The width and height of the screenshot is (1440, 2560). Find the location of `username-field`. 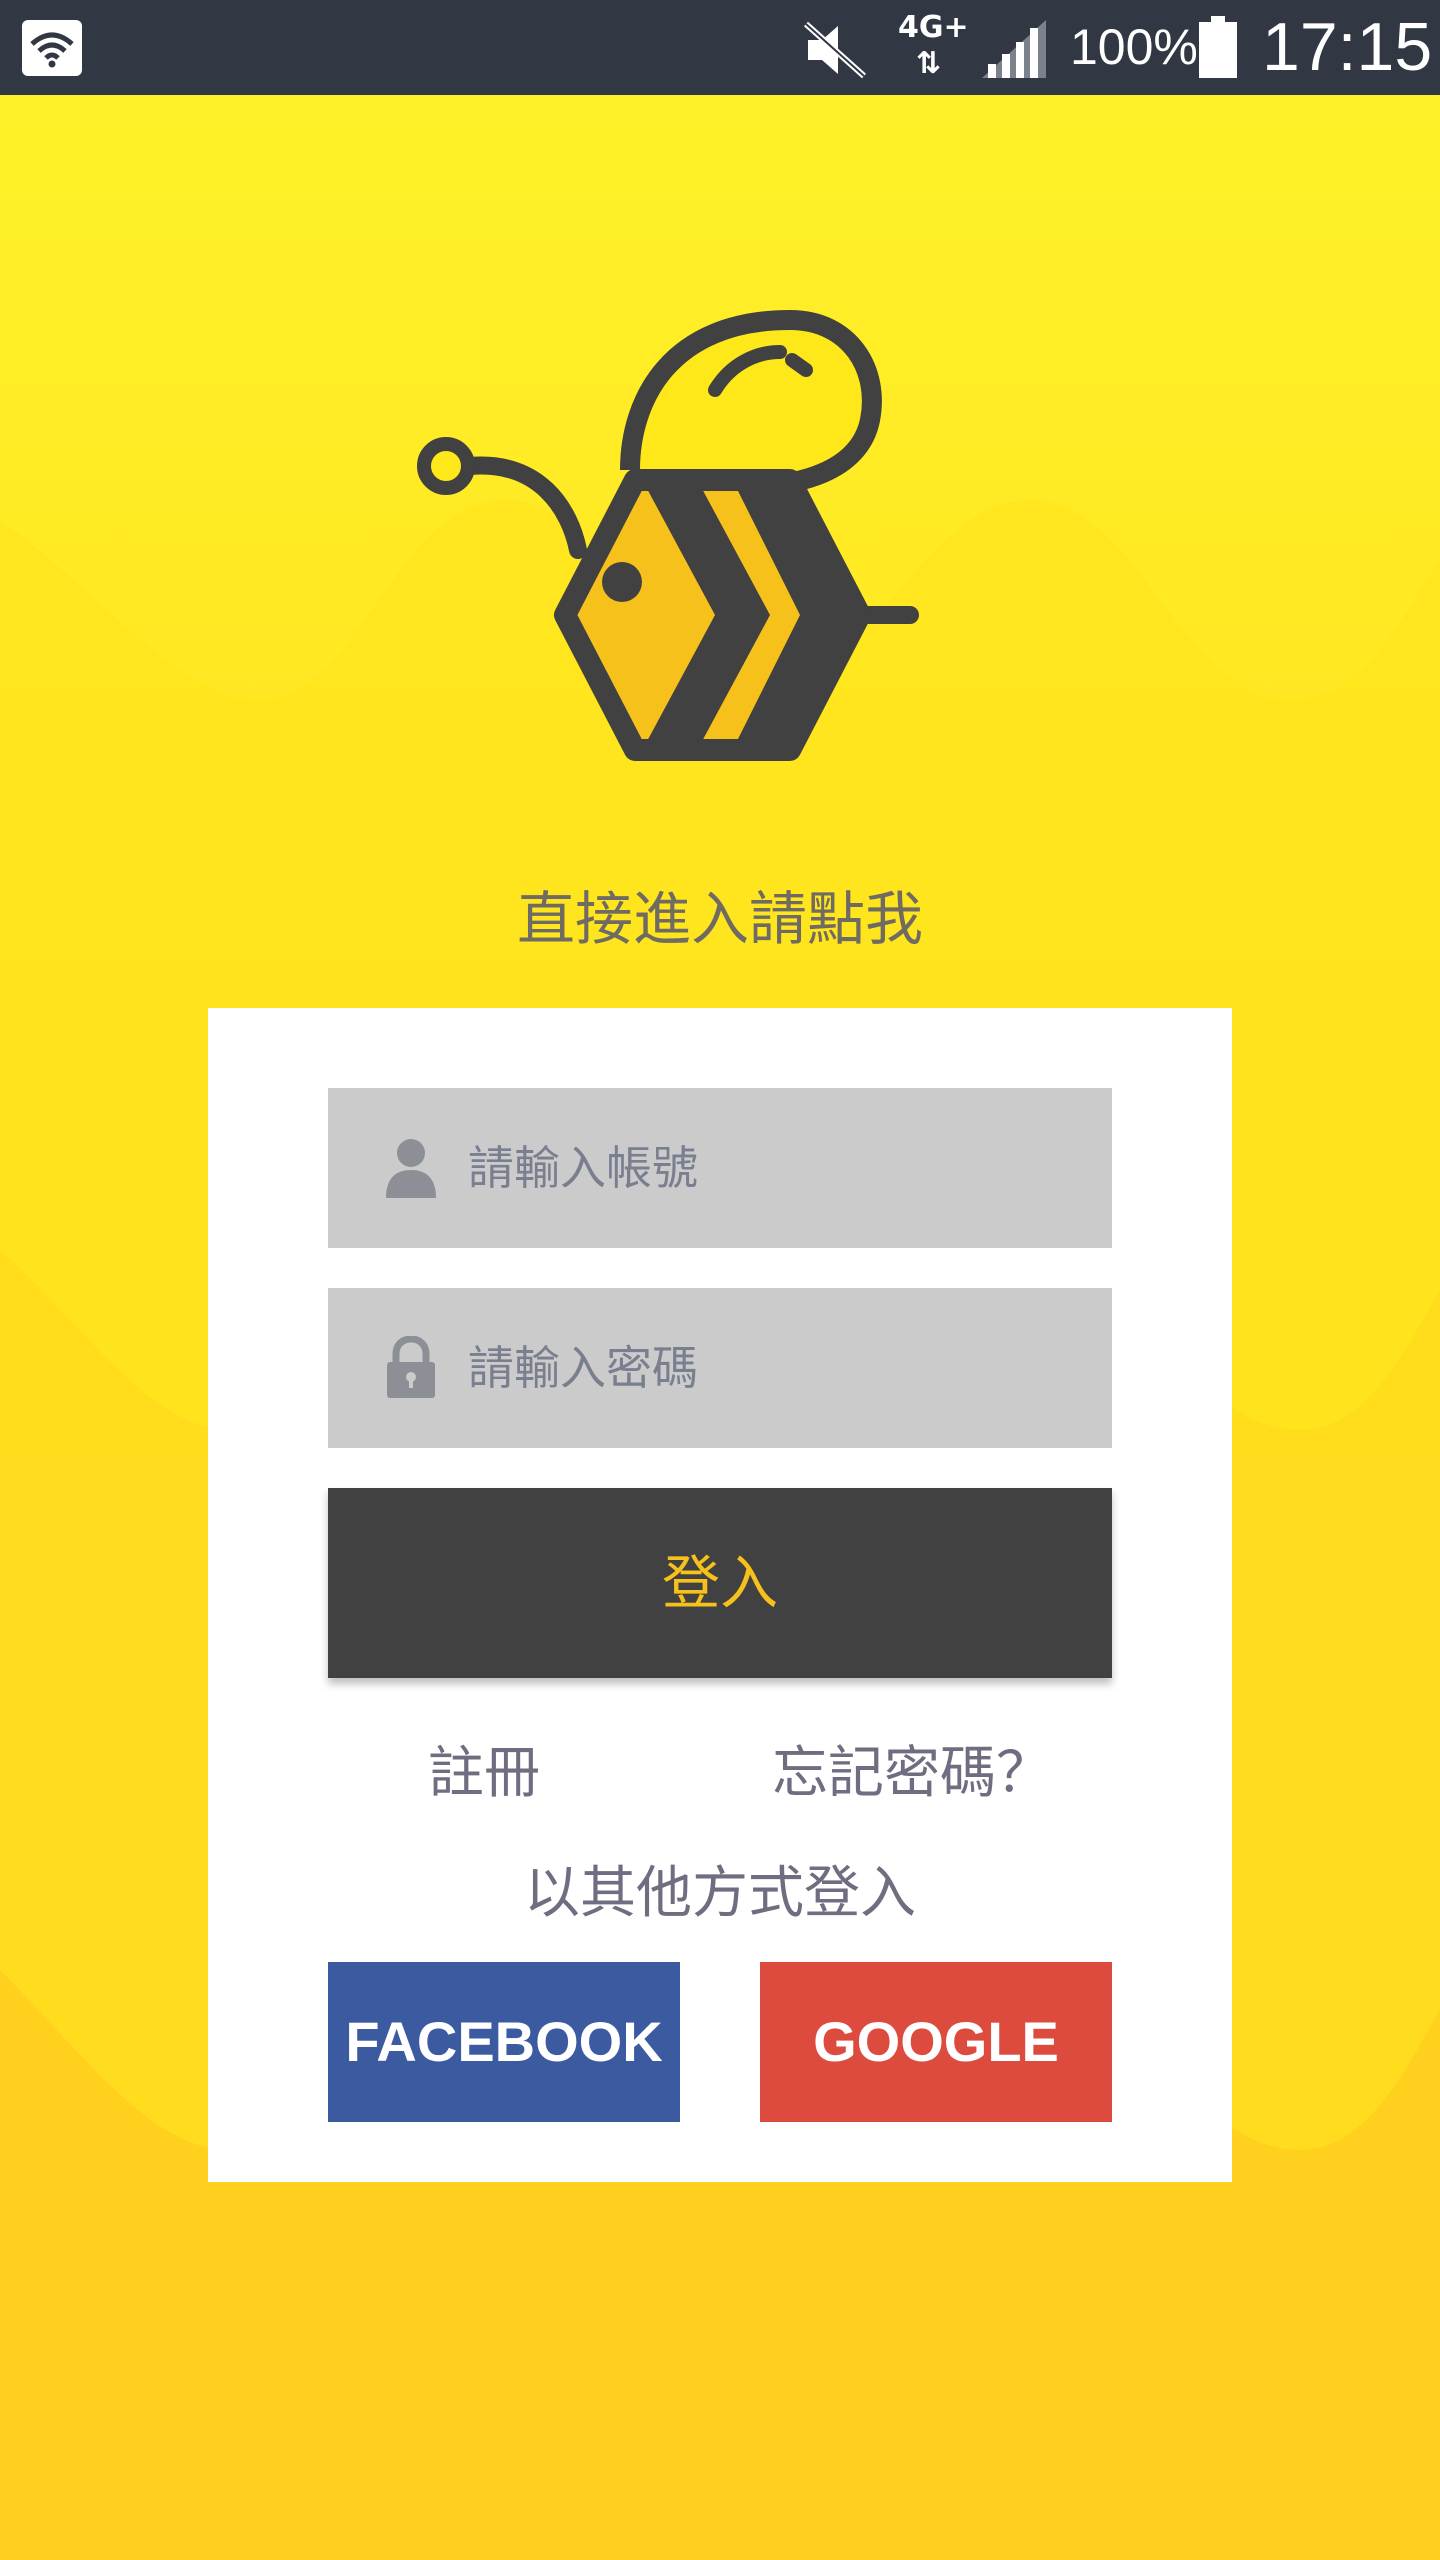

username-field is located at coordinates (720, 1168).